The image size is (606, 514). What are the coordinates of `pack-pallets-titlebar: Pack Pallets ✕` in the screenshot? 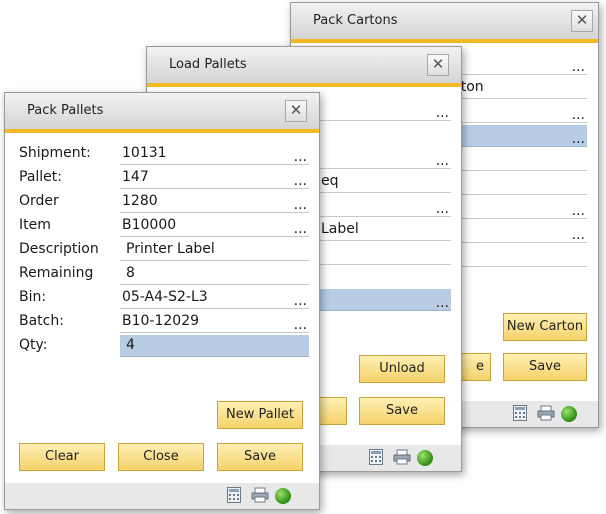 It's located at (162, 113).